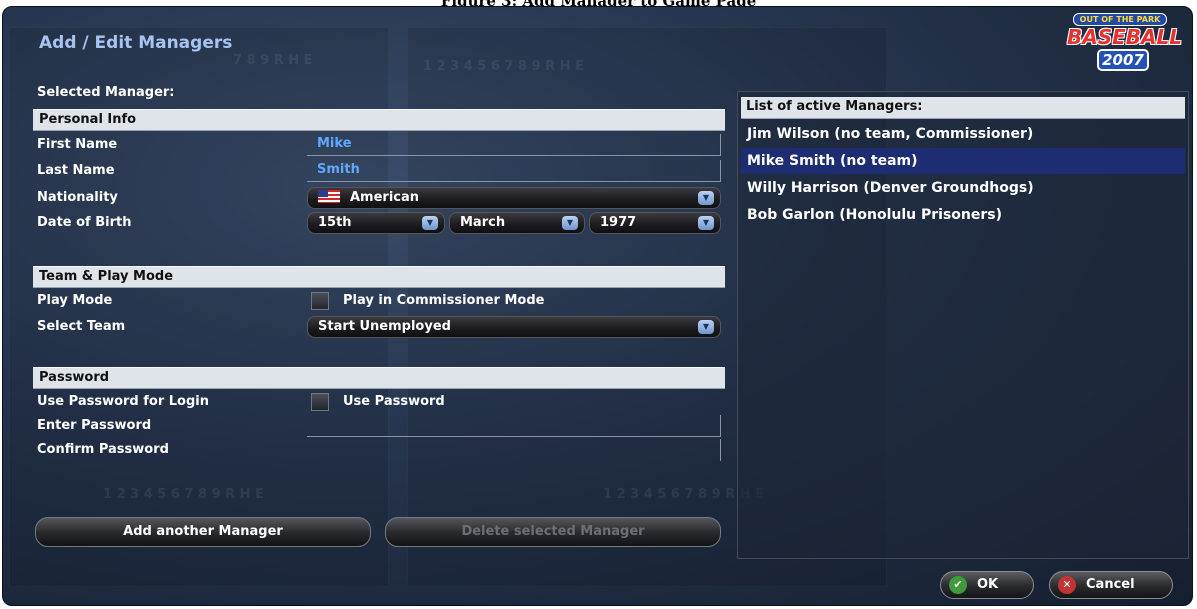 The height and width of the screenshot is (609, 1197). What do you see at coordinates (553, 532) in the screenshot?
I see `delete-manager-button: Delete selected Manager` at bounding box center [553, 532].